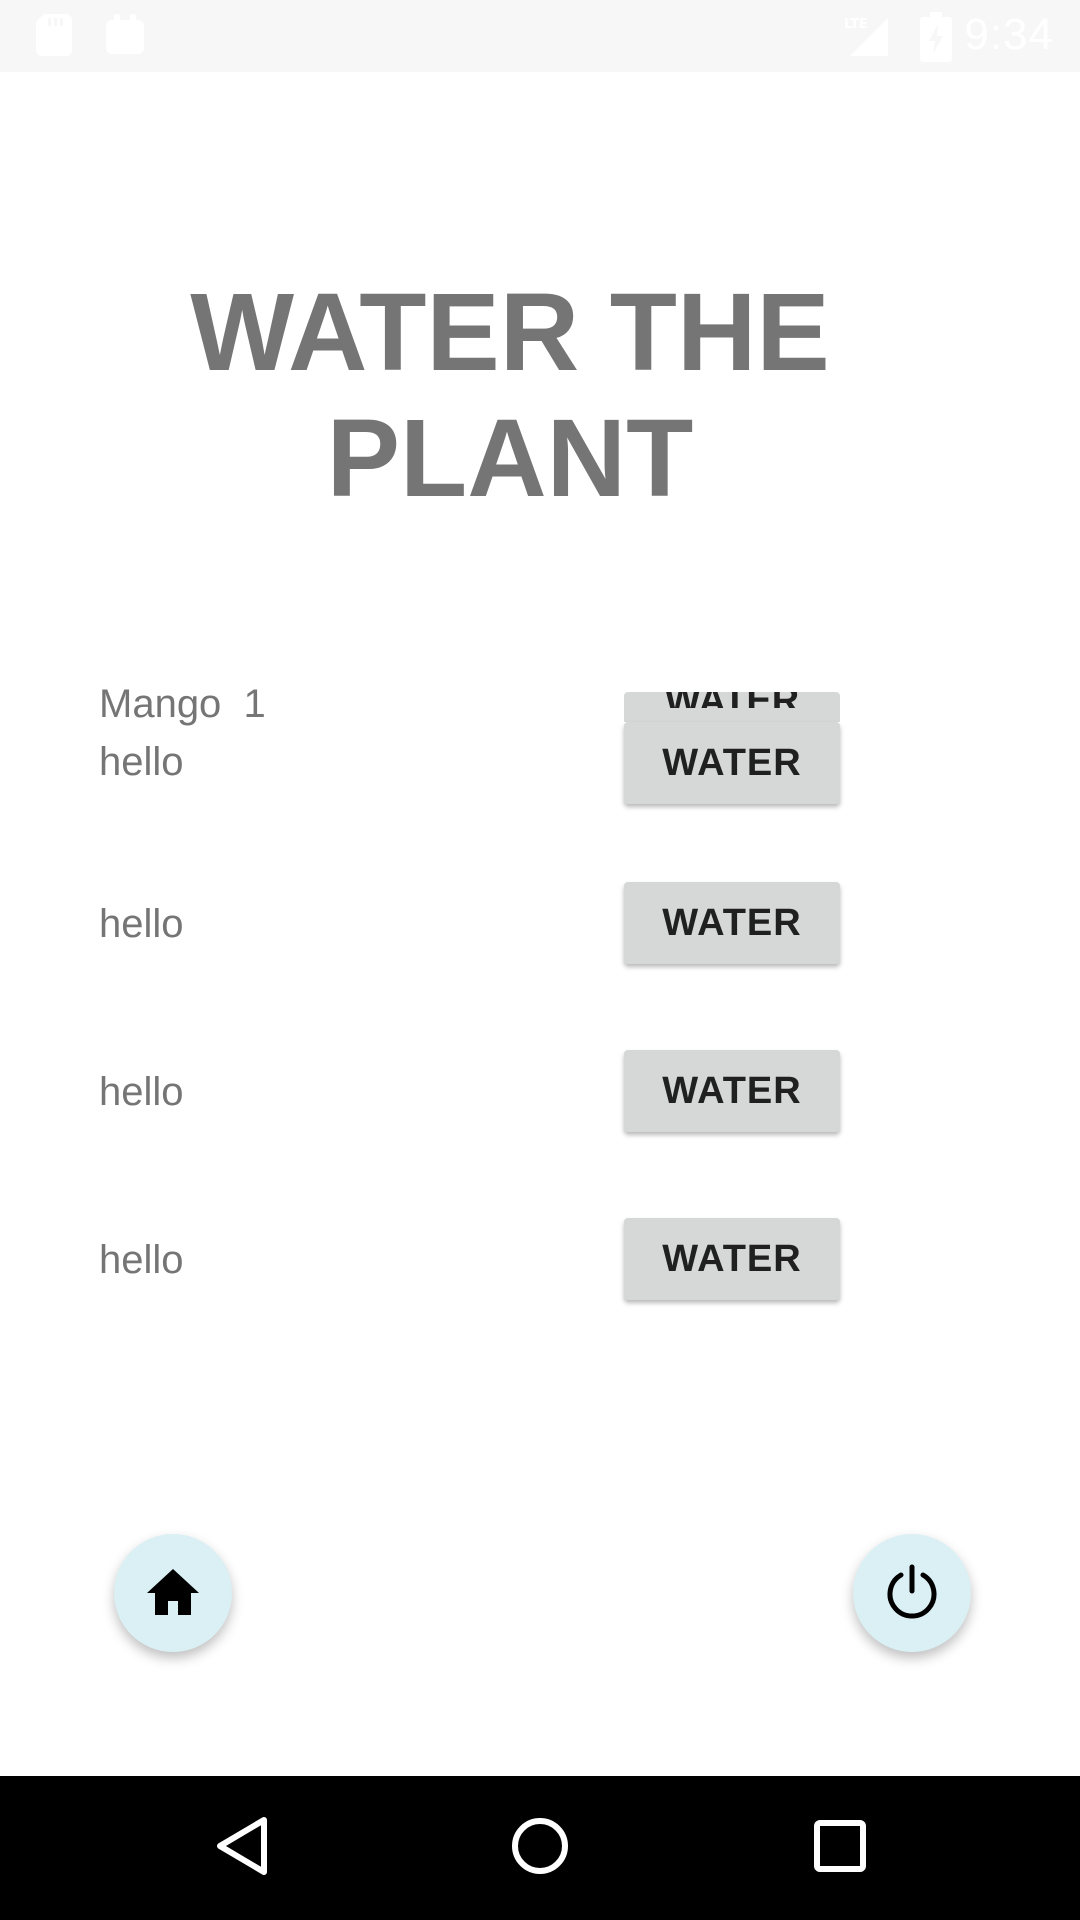  What do you see at coordinates (866, 38) in the screenshot?
I see `lte-signal-icon: LTE` at bounding box center [866, 38].